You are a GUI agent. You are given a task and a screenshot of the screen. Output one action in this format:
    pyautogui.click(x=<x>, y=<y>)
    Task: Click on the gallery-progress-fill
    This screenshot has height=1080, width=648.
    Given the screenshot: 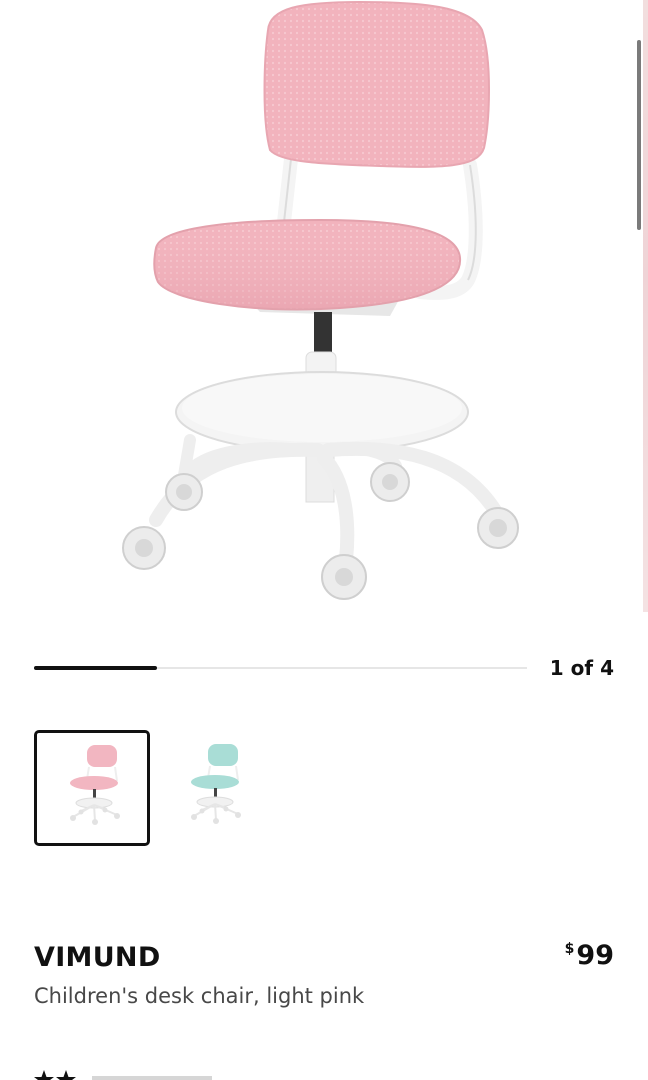 What is the action you would take?
    pyautogui.click(x=96, y=668)
    